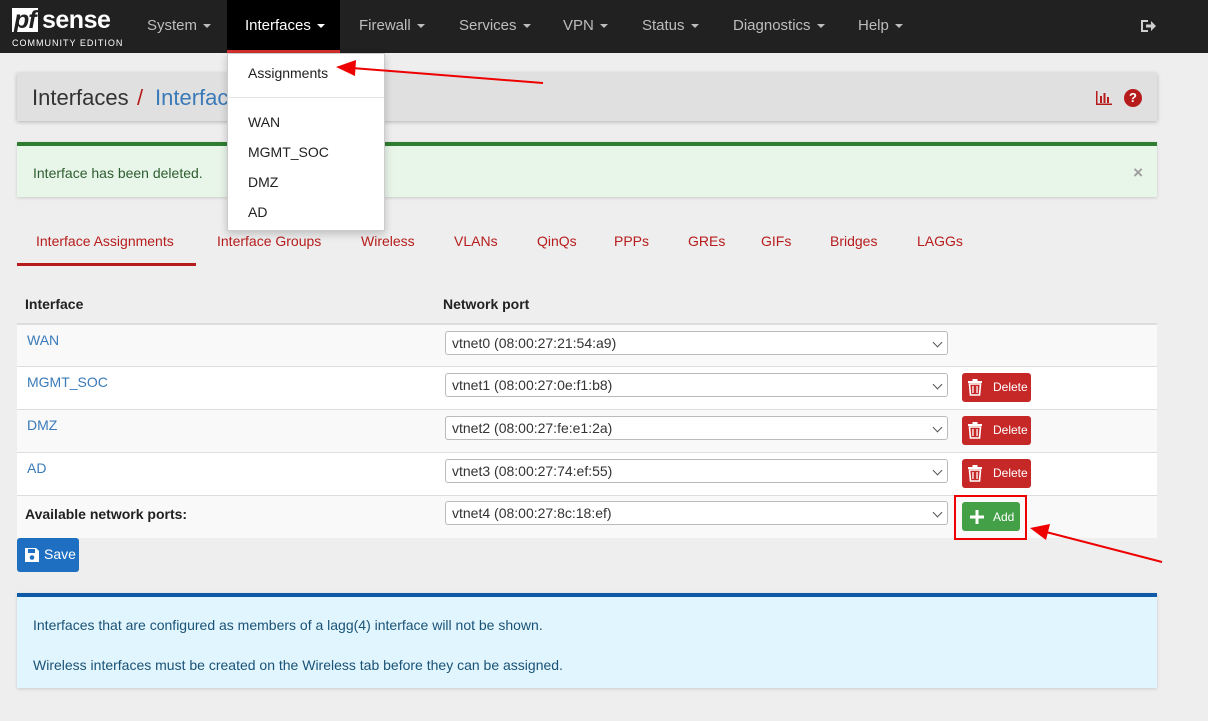 The image size is (1208, 721). Describe the element at coordinates (43, 340) in the screenshot. I see `interface-link-wan: WAN` at that location.